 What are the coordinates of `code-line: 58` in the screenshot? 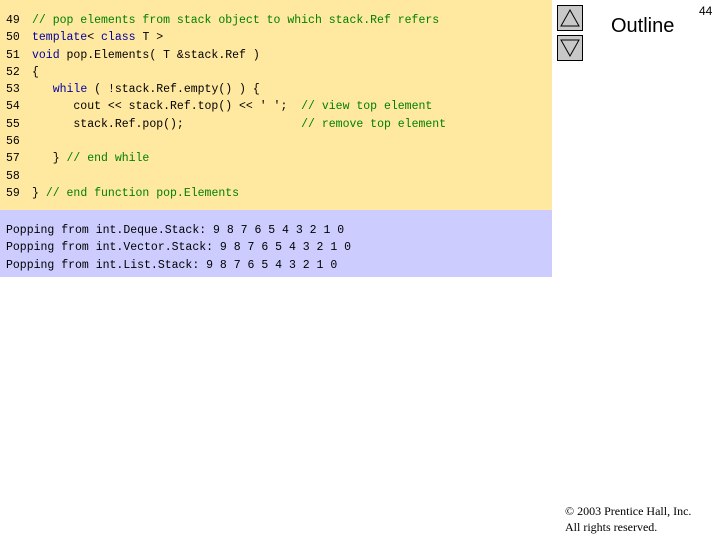 It's located at (19, 176).